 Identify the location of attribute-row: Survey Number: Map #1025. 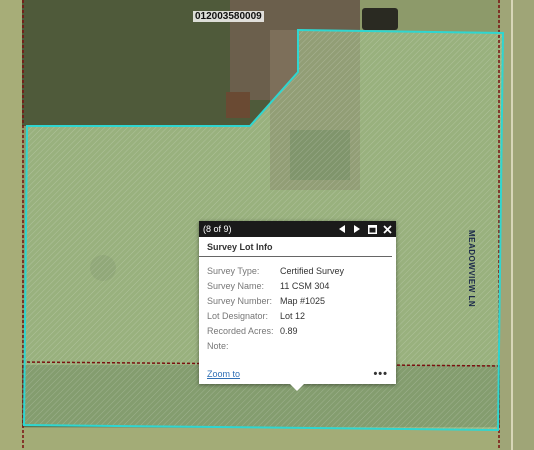
(297, 300).